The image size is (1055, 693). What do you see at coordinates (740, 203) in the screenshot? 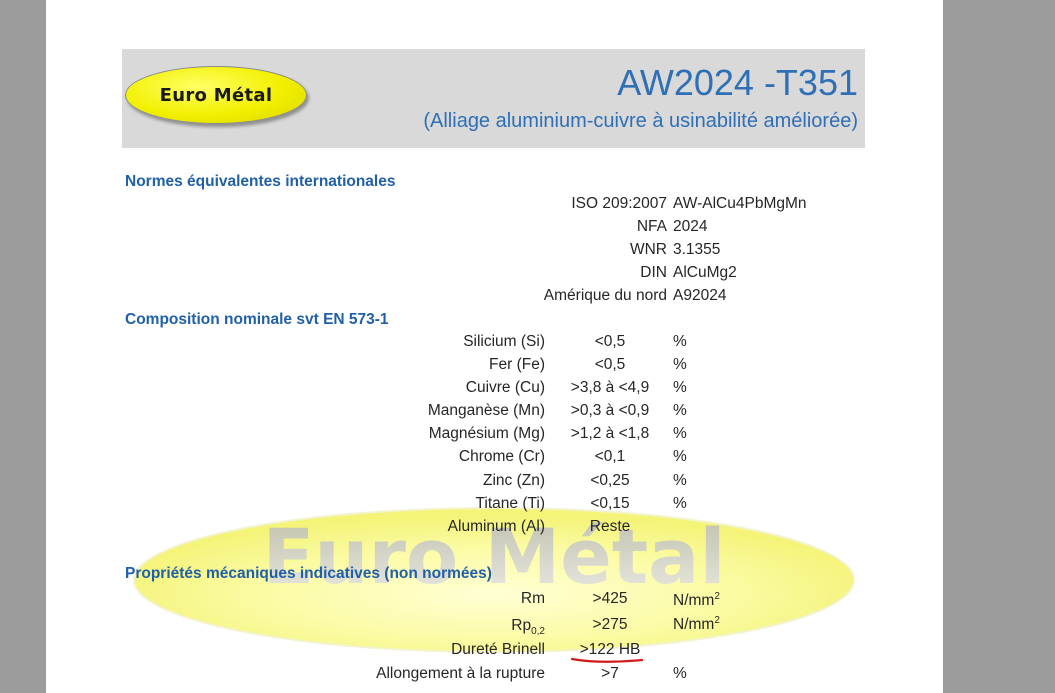
I see `norme-value: AW-AlCu4PbMgMn` at bounding box center [740, 203].